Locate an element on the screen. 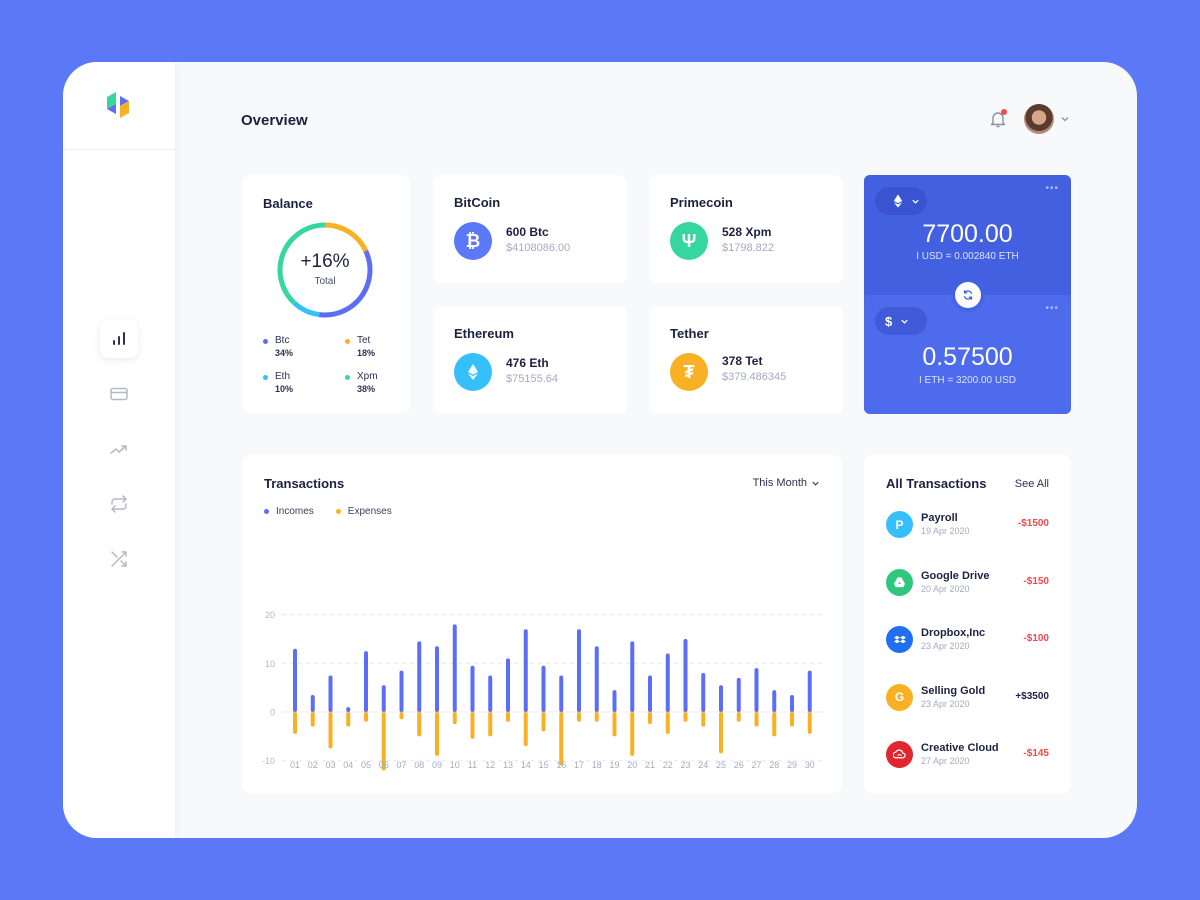 This screenshot has height=900, width=1200. user-avatar is located at coordinates (1039, 119).